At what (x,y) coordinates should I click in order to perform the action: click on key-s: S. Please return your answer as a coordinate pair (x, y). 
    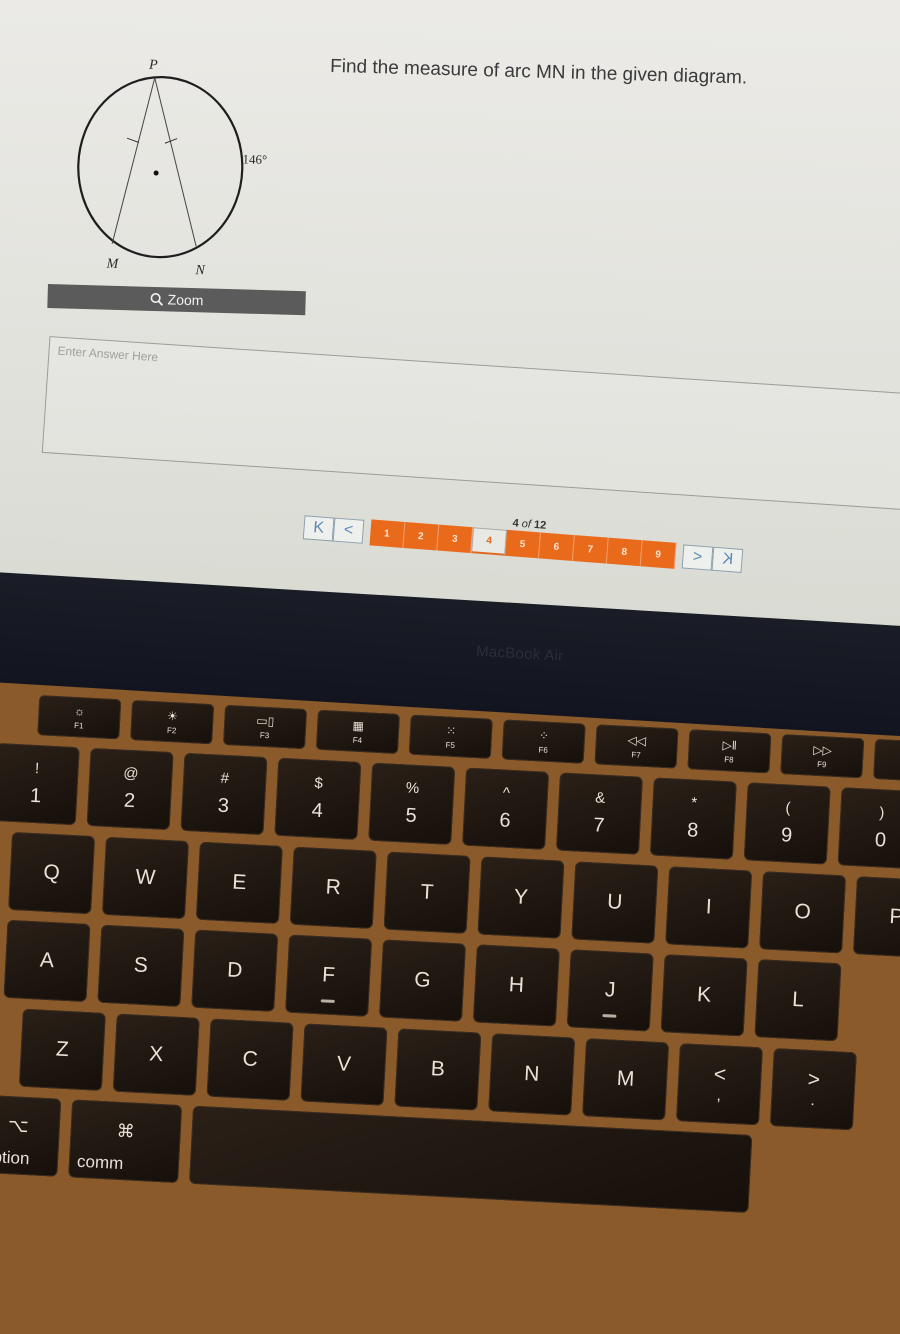
    Looking at the image, I should click on (141, 965).